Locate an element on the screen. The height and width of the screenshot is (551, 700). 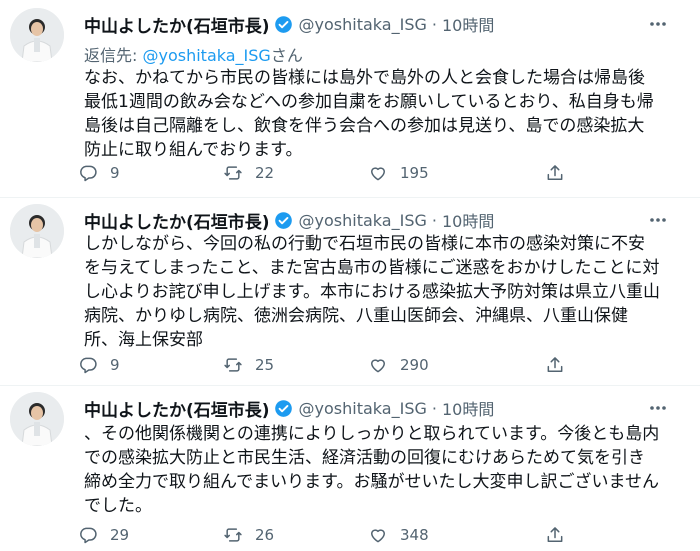
action-bar: 9 22 195 is located at coordinates (338, 173).